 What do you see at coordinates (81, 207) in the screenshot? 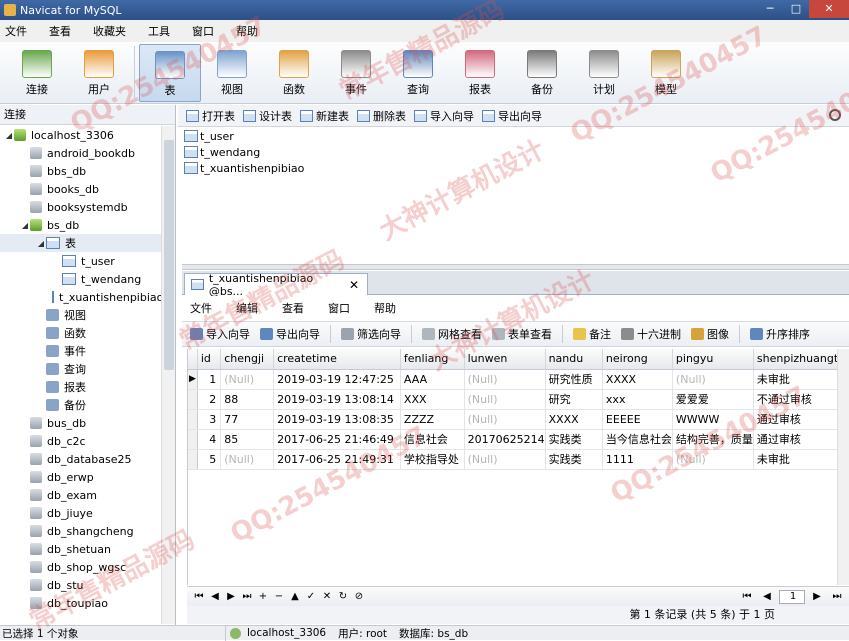
I see `tree-node: booksystemdb` at bounding box center [81, 207].